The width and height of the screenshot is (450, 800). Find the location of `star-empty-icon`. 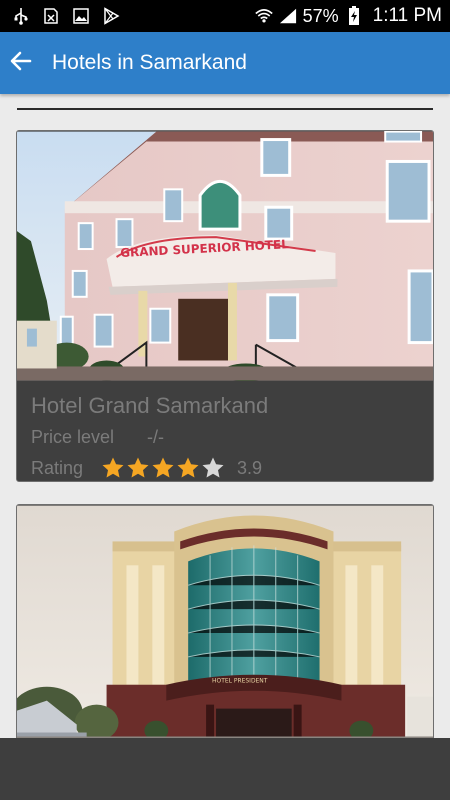

star-empty-icon is located at coordinates (213, 467).